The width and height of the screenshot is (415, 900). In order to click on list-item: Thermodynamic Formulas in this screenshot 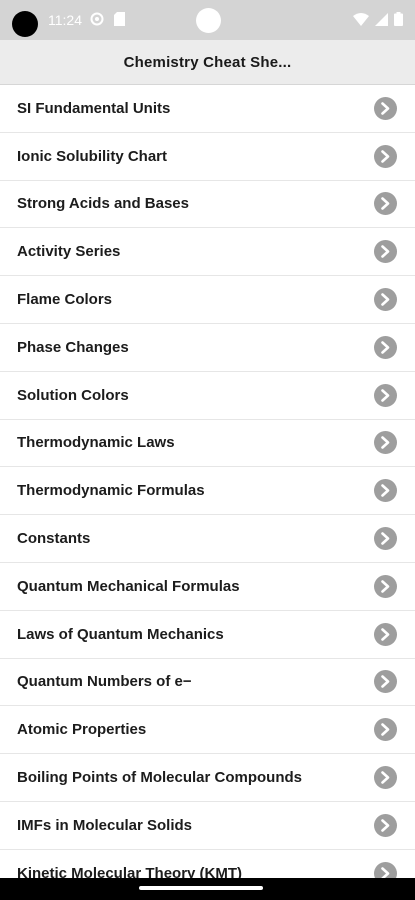, I will do `click(207, 491)`.